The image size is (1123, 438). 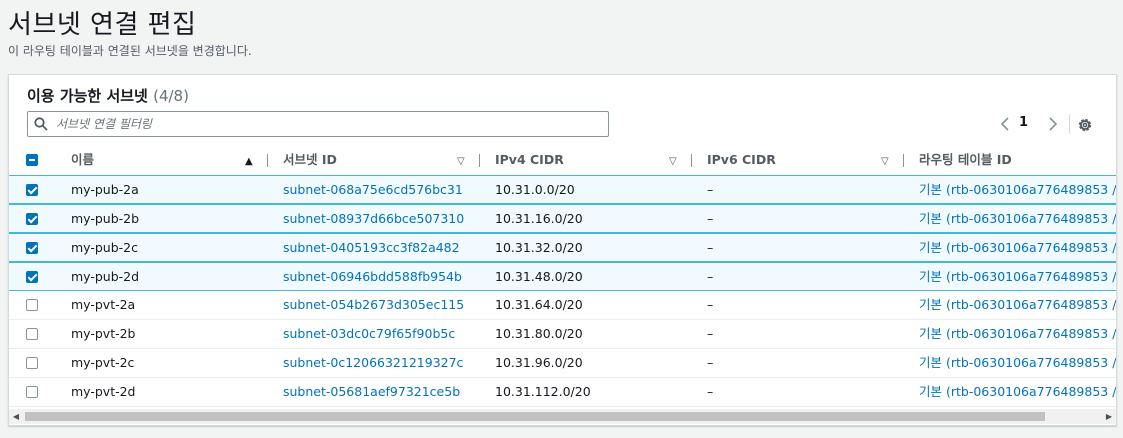 What do you see at coordinates (249, 160) in the screenshot?
I see `sort-asc-icon: ▲` at bounding box center [249, 160].